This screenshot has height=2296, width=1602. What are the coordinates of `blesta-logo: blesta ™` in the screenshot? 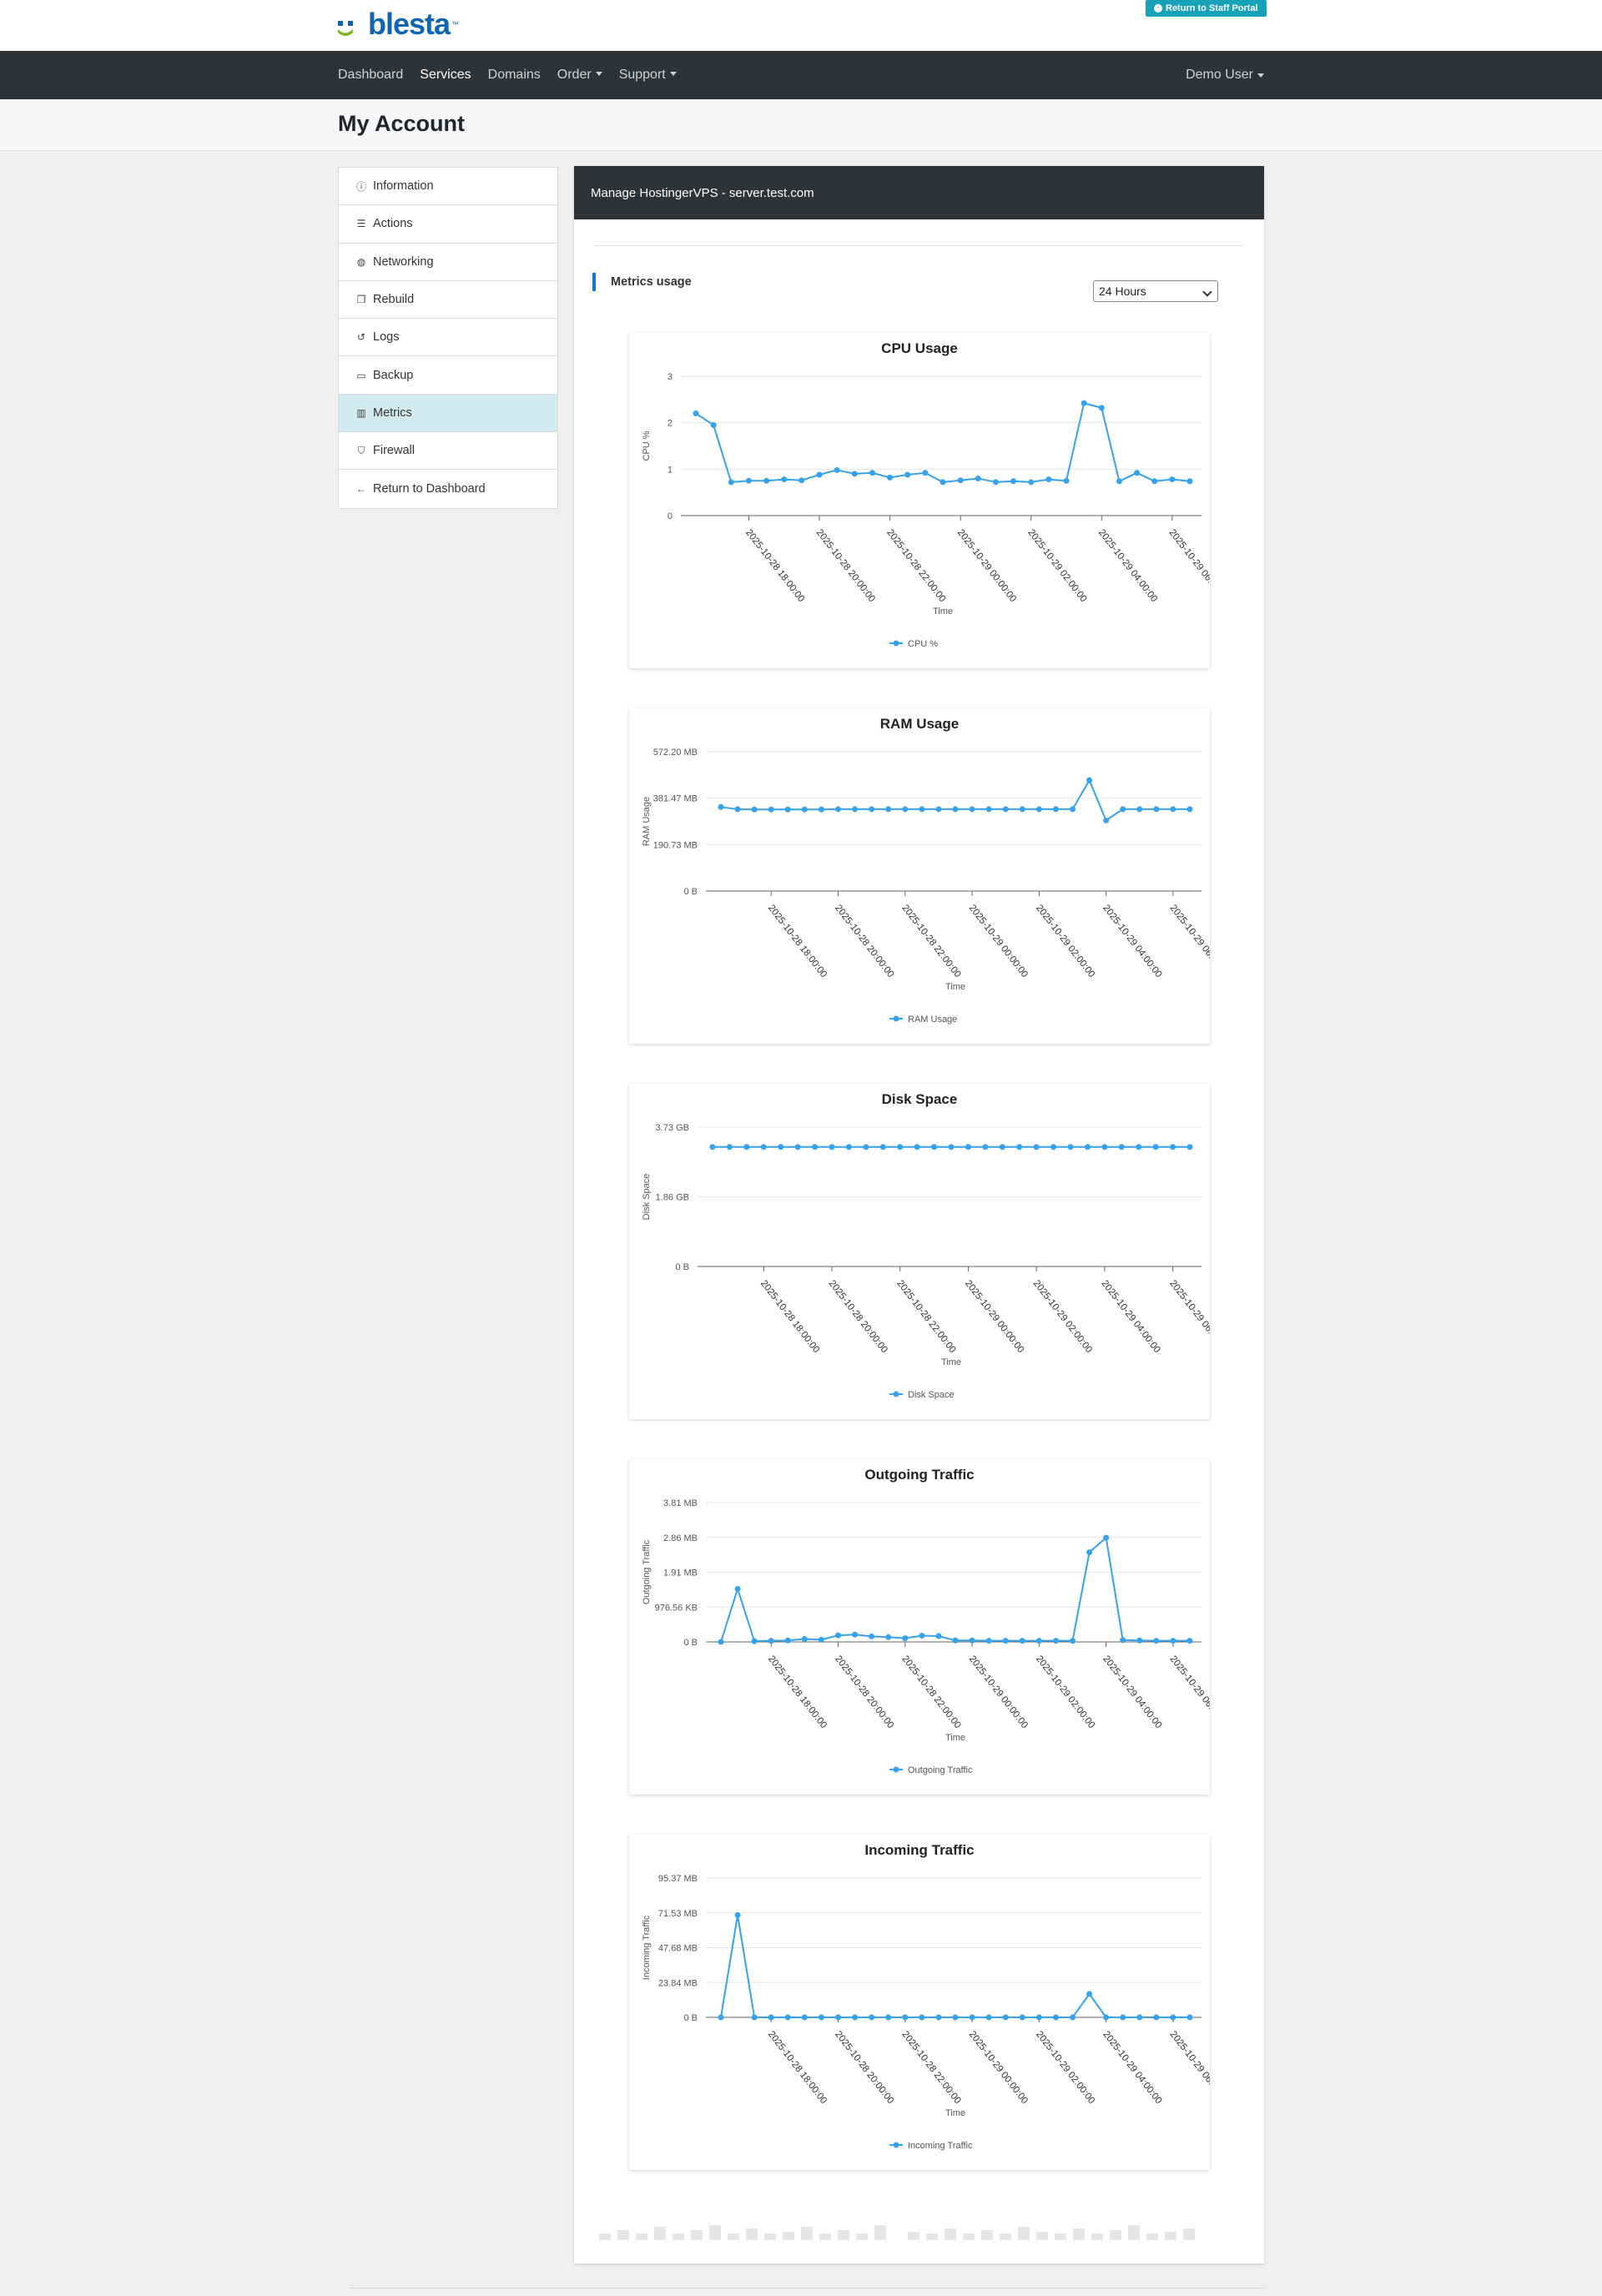 It's located at (397, 24).